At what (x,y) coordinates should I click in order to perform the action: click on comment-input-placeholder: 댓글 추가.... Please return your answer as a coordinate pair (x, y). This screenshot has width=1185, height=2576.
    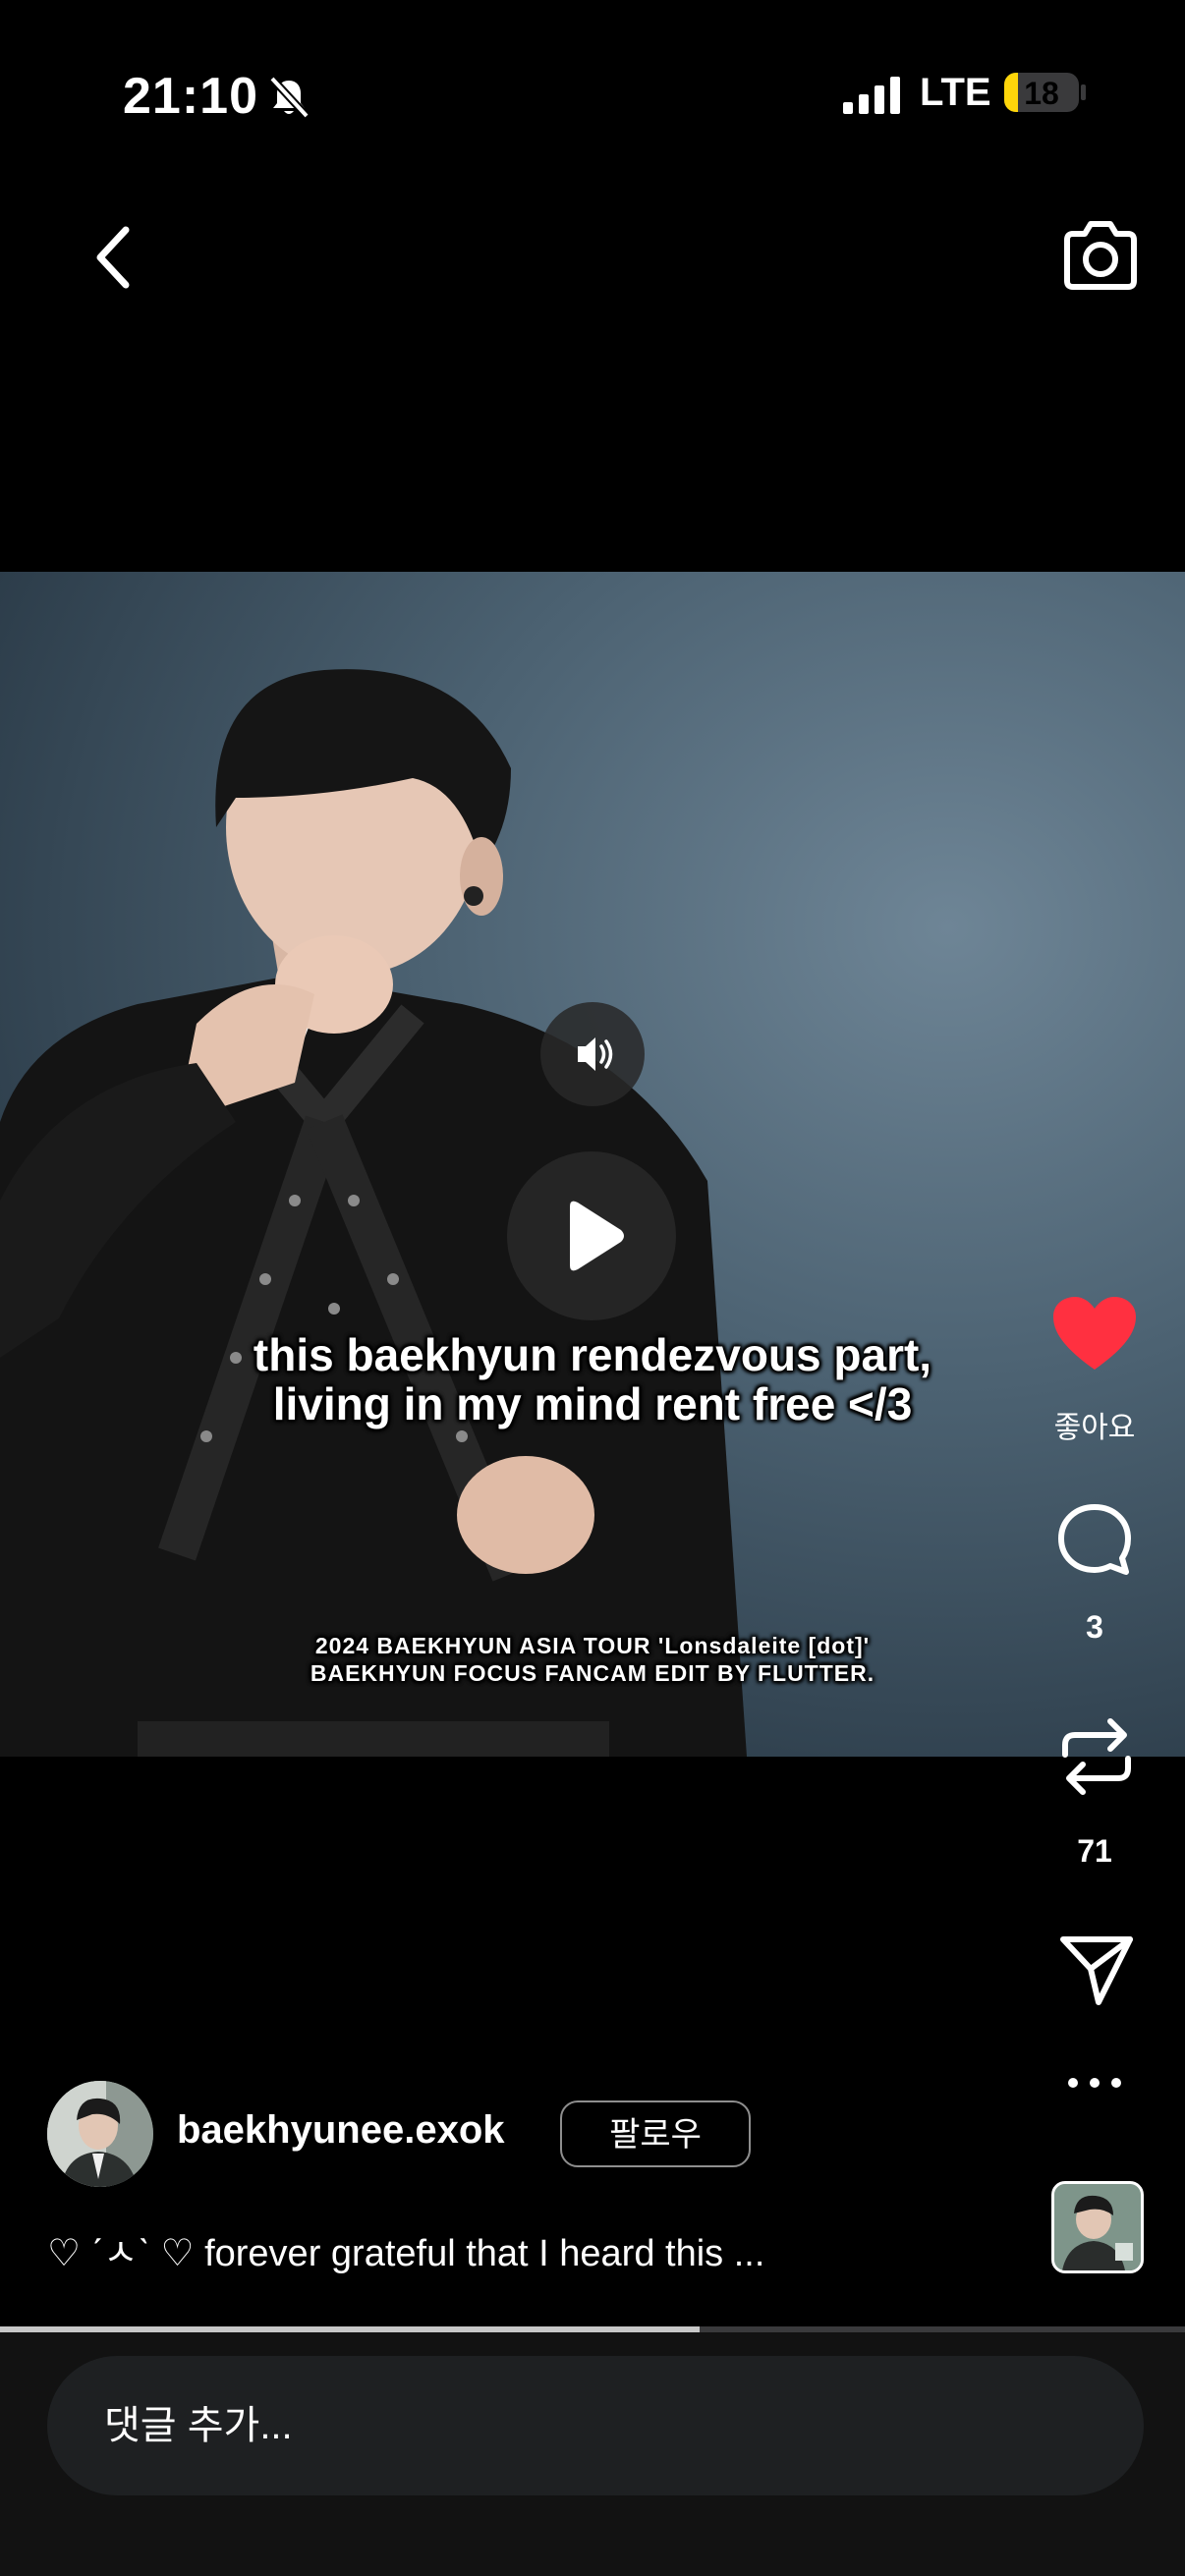
    Looking at the image, I should click on (199, 2425).